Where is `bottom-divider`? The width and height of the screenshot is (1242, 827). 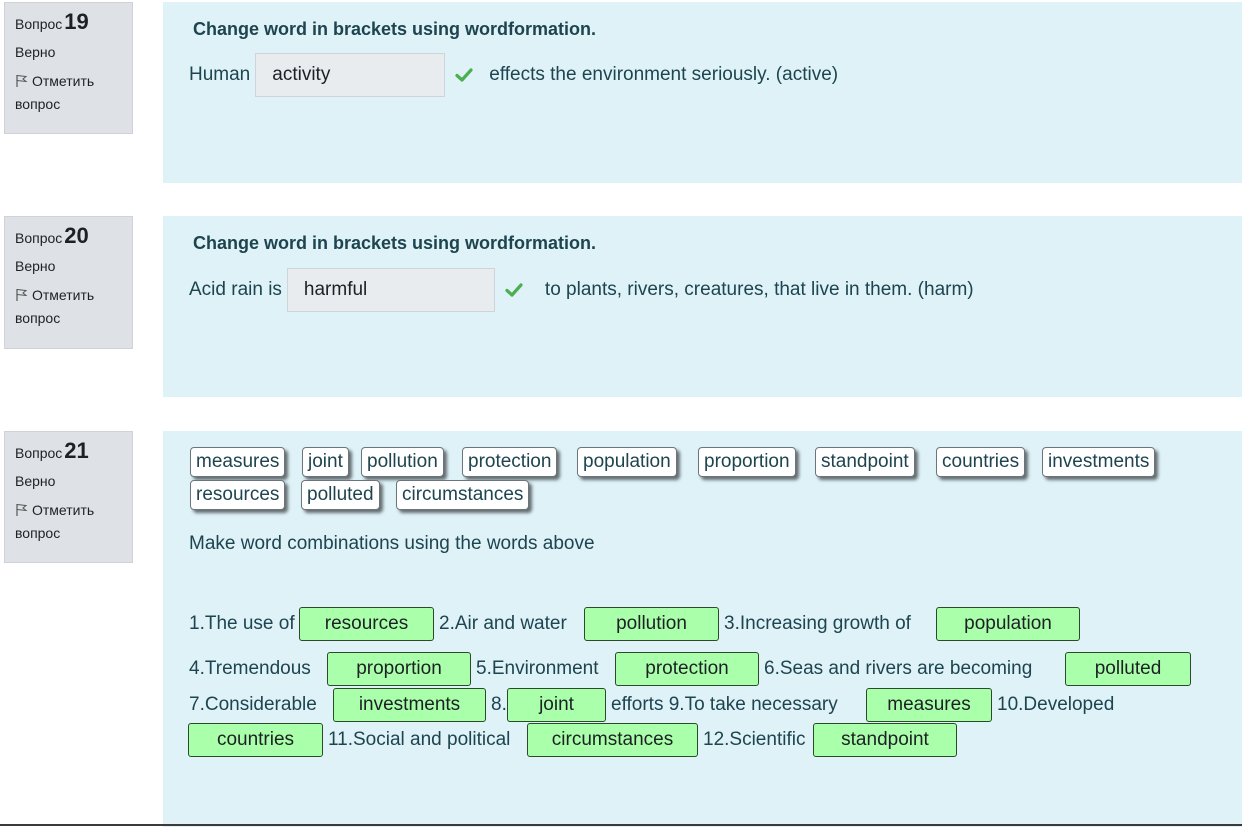
bottom-divider is located at coordinates (621, 825).